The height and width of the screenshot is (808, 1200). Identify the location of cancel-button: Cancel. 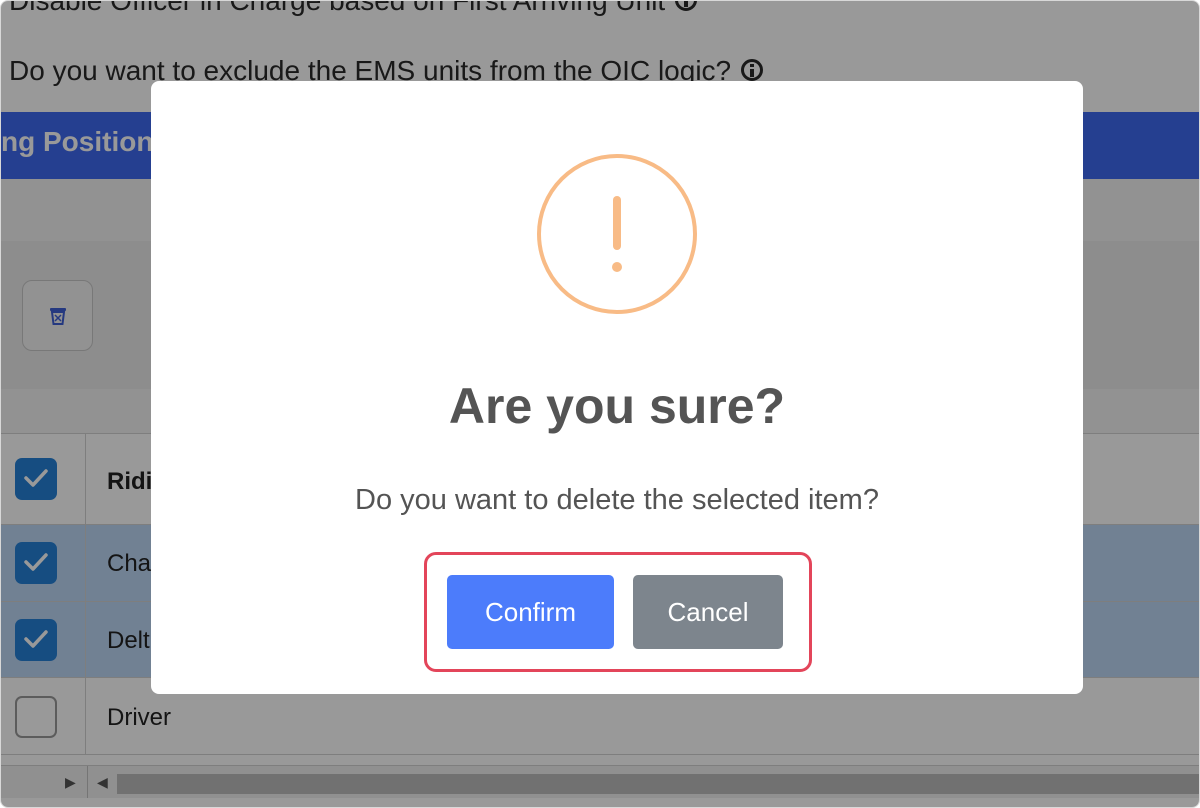
(708, 612).